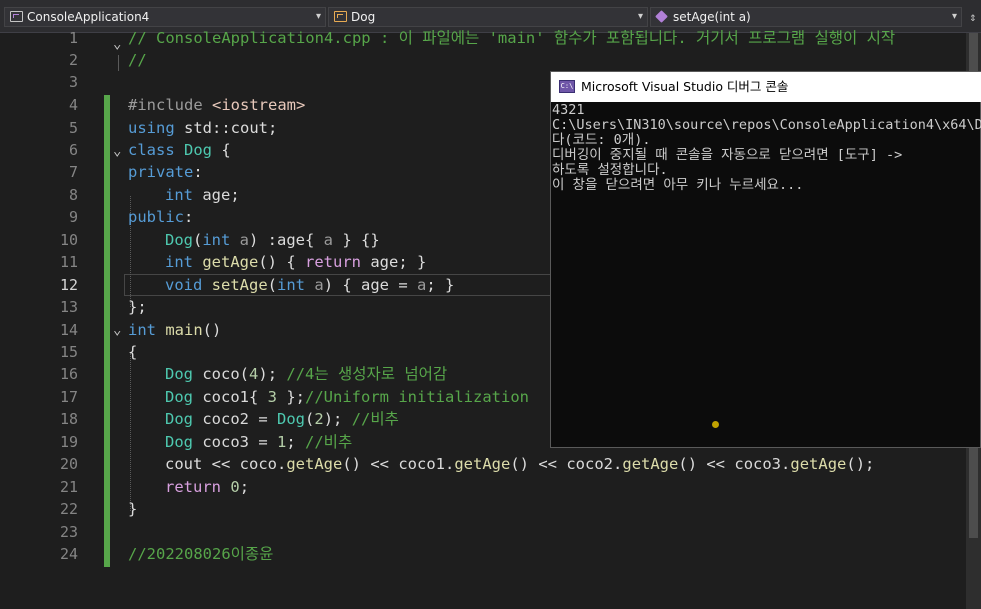 The image size is (981, 609). Describe the element at coordinates (73, 217) in the screenshot. I see `line-number: 9` at that location.